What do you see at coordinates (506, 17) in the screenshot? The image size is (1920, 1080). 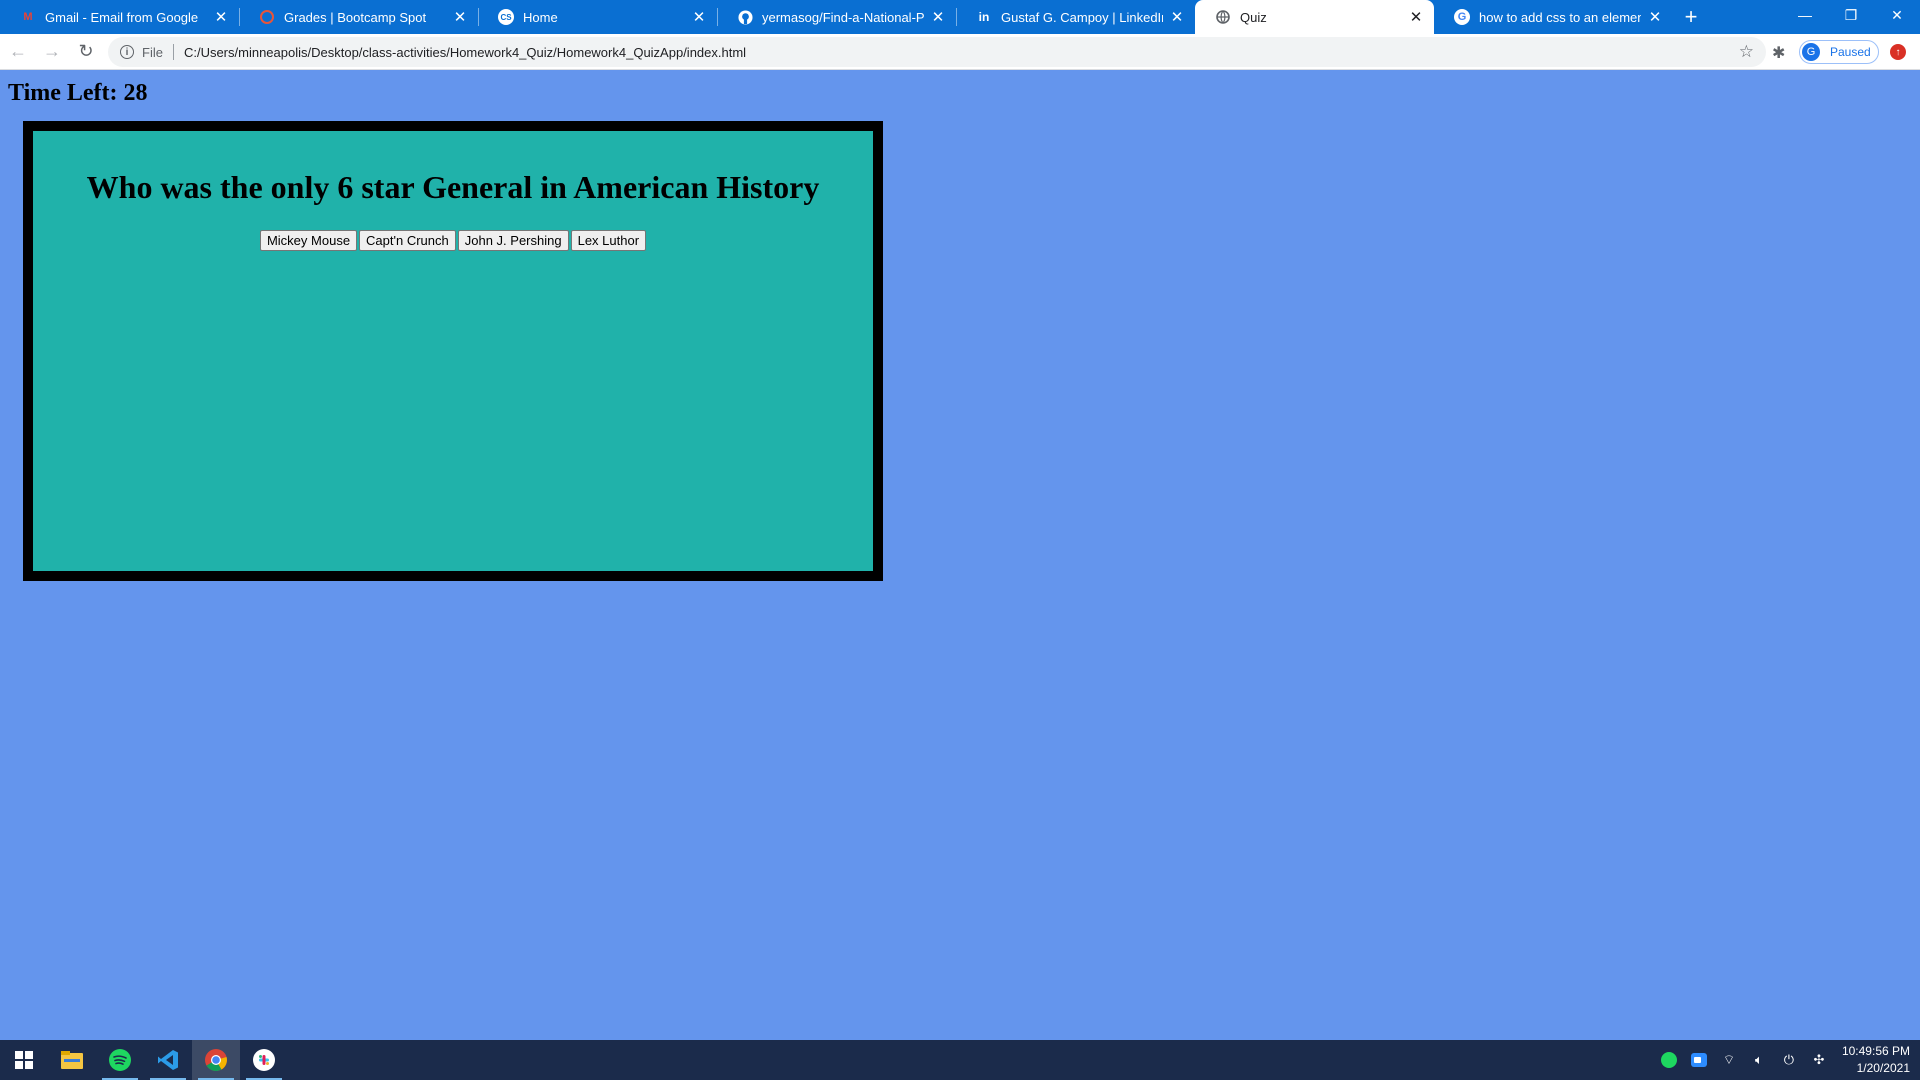 I see `cs-icon: CS` at bounding box center [506, 17].